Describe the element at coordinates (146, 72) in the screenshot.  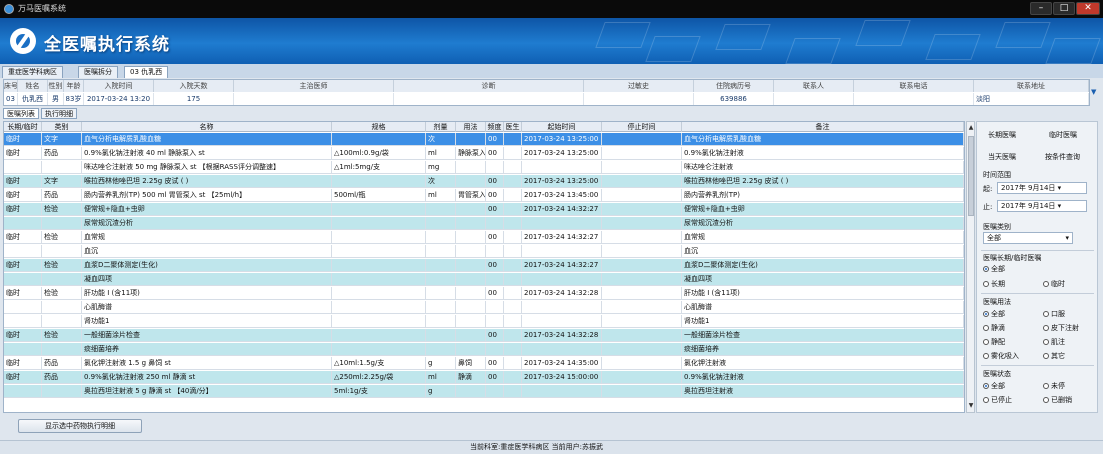
I see `tab-patient: 03 仇乳西` at that location.